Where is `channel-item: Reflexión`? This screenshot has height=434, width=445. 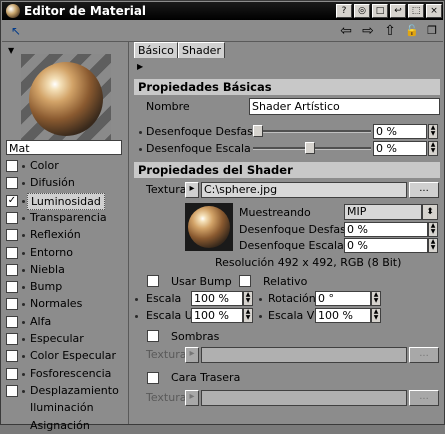 channel-item: Reflexión is located at coordinates (65, 235).